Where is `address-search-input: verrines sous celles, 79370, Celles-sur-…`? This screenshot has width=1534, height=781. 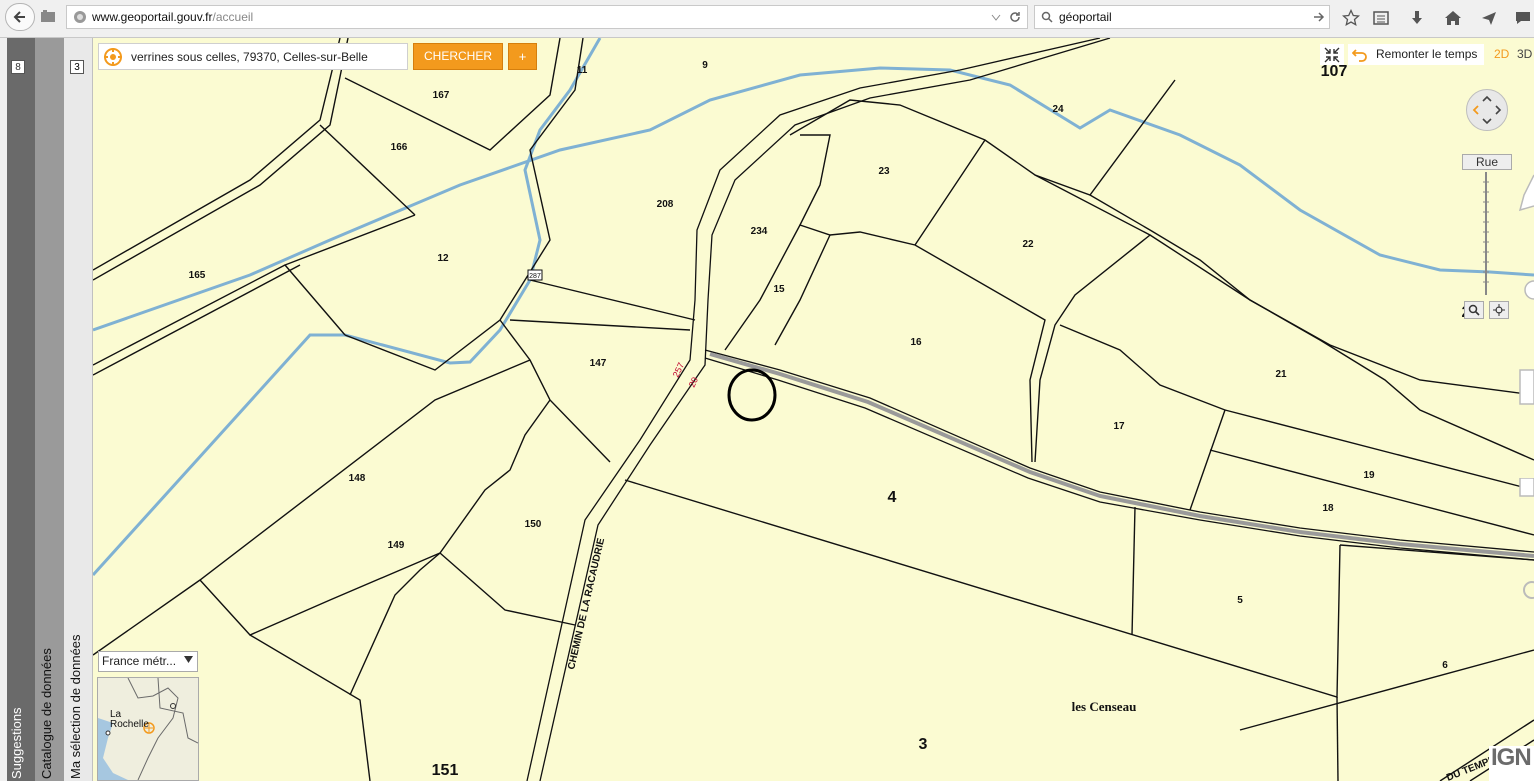
address-search-input: verrines sous celles, 79370, Celles-sur-… is located at coordinates (253, 56).